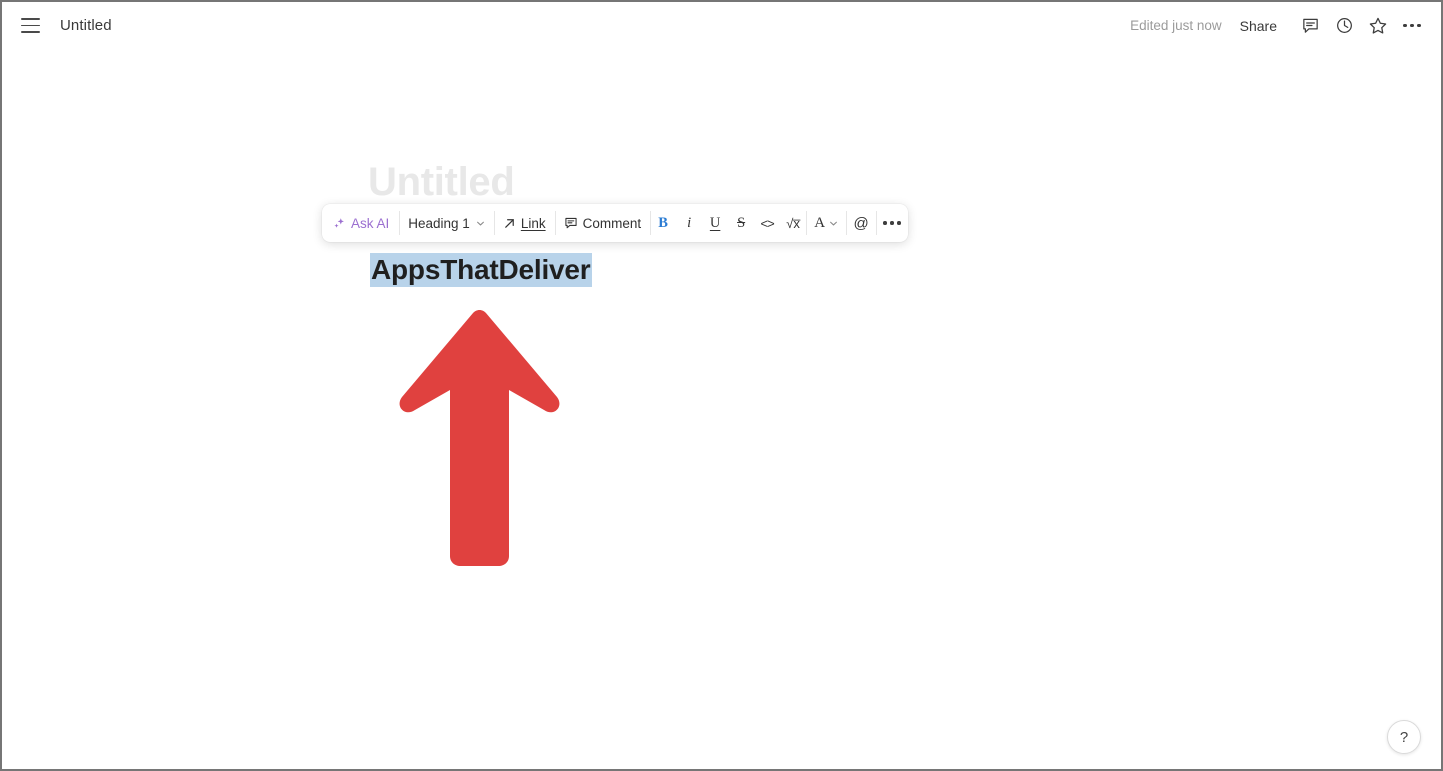 The width and height of the screenshot is (1443, 771). I want to click on more-options-icon, so click(1412, 26).